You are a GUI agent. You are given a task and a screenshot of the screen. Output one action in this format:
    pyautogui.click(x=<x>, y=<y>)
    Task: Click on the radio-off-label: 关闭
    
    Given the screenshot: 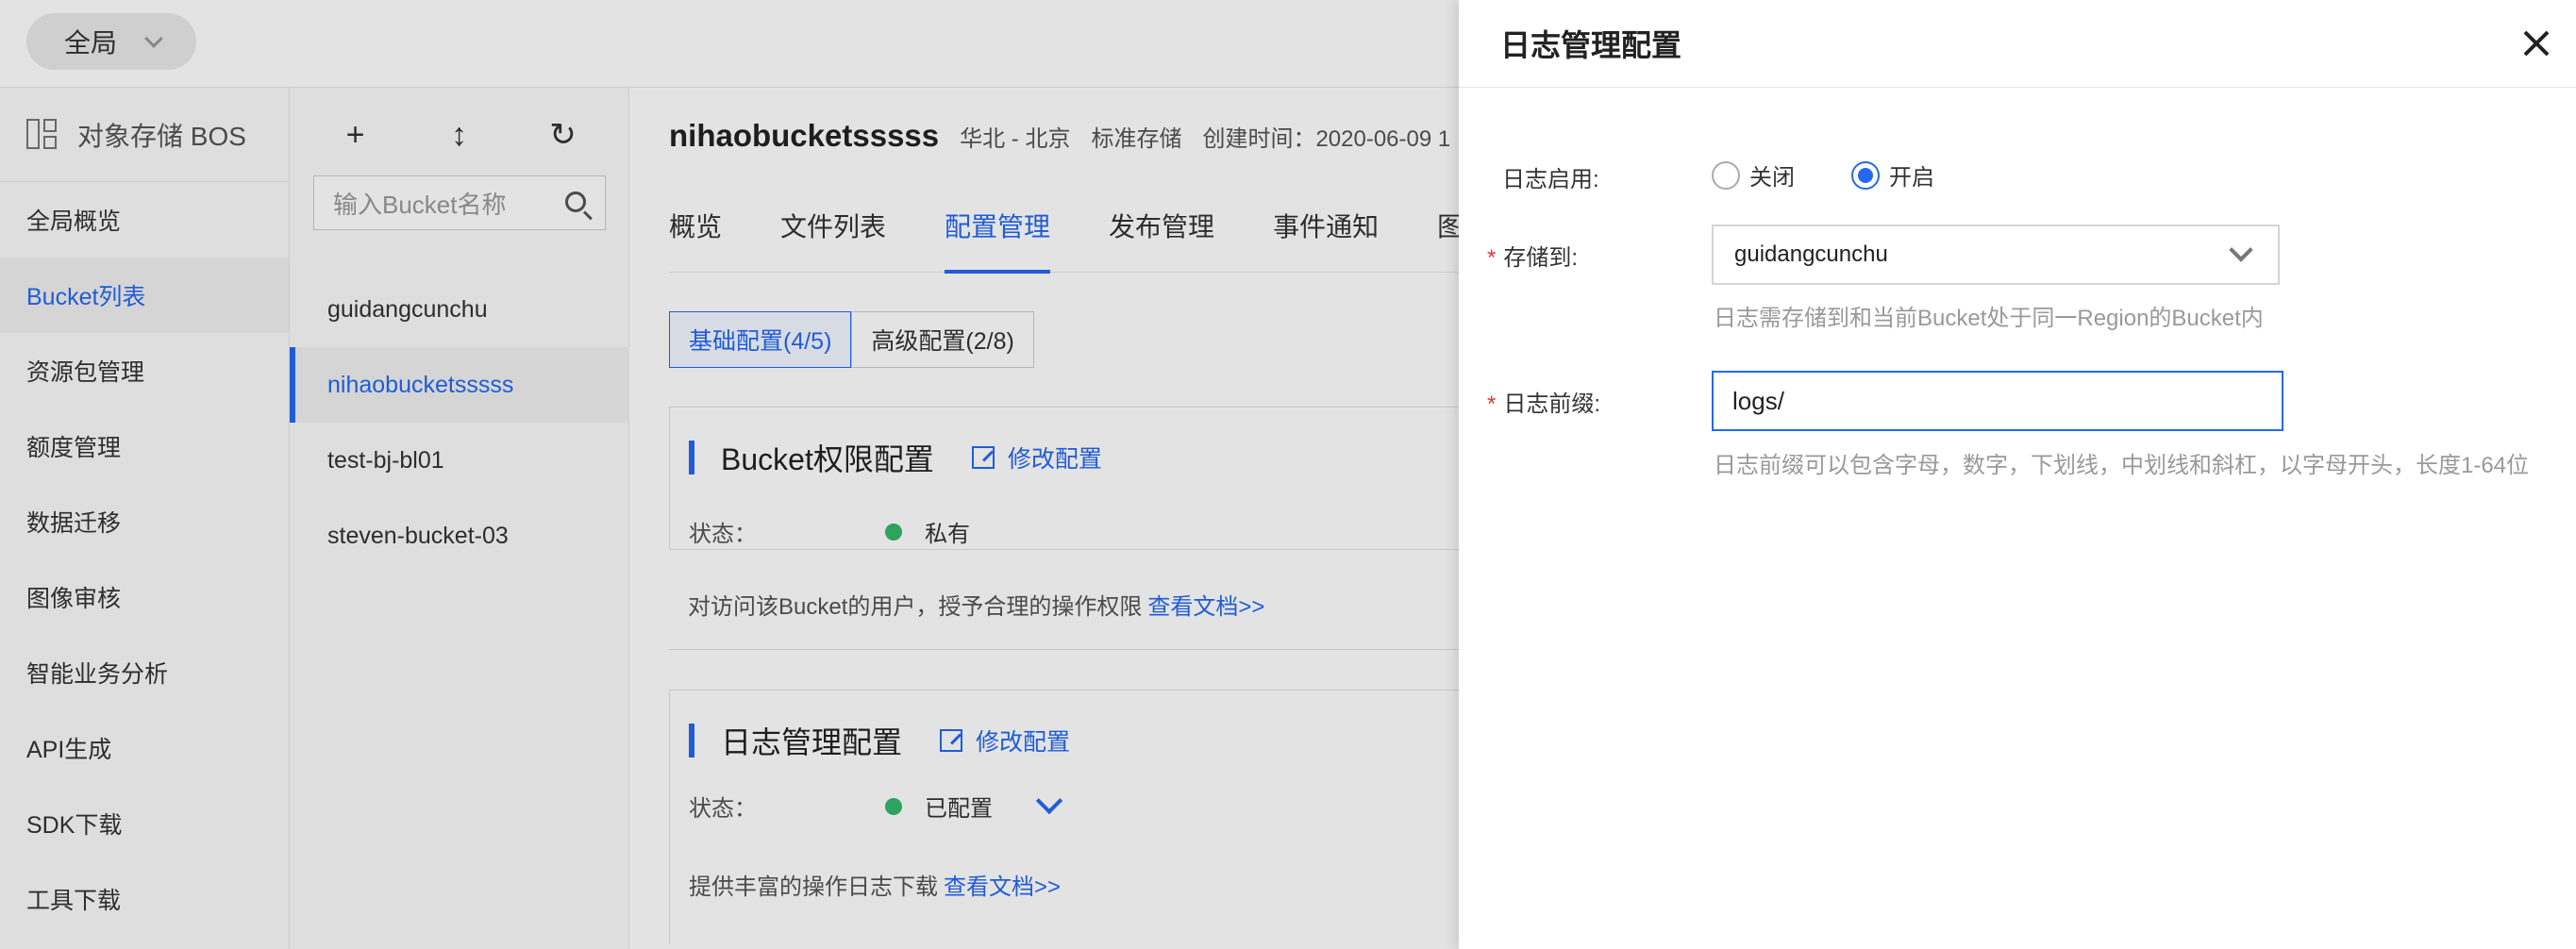 What is the action you would take?
    pyautogui.click(x=1772, y=178)
    